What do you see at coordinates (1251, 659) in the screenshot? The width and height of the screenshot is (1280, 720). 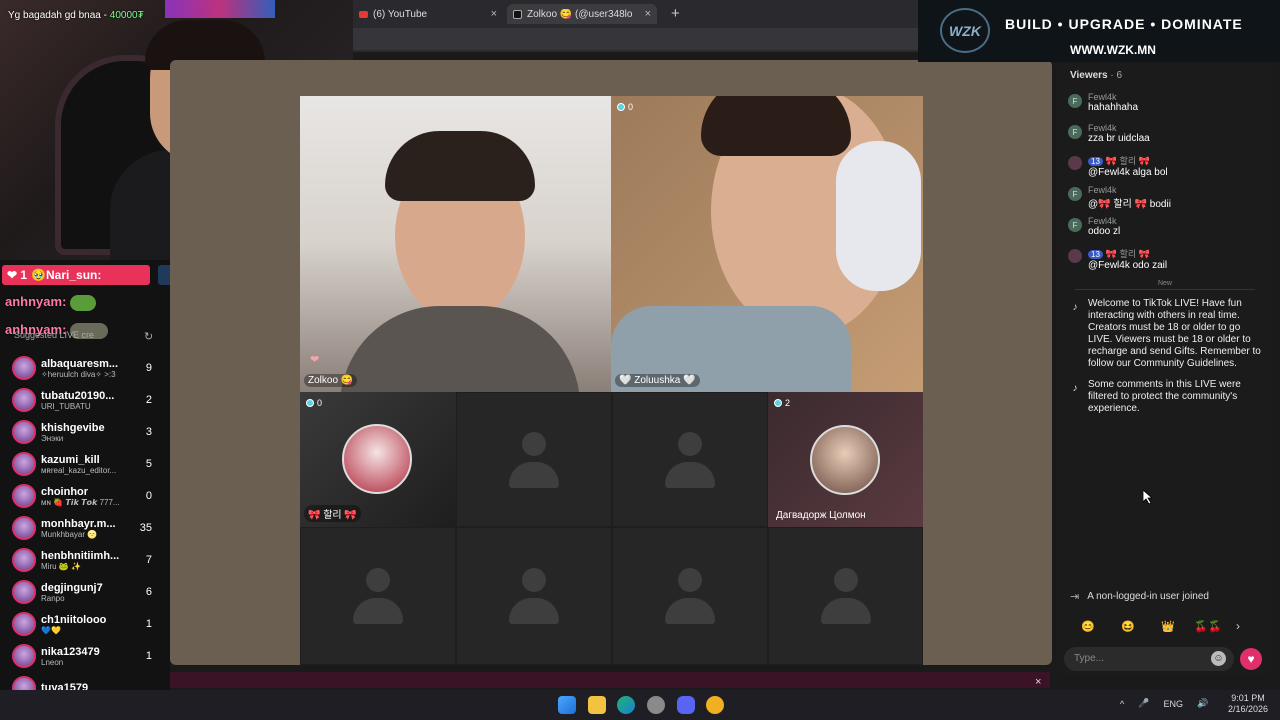 I see `like-heart-button: ♥` at bounding box center [1251, 659].